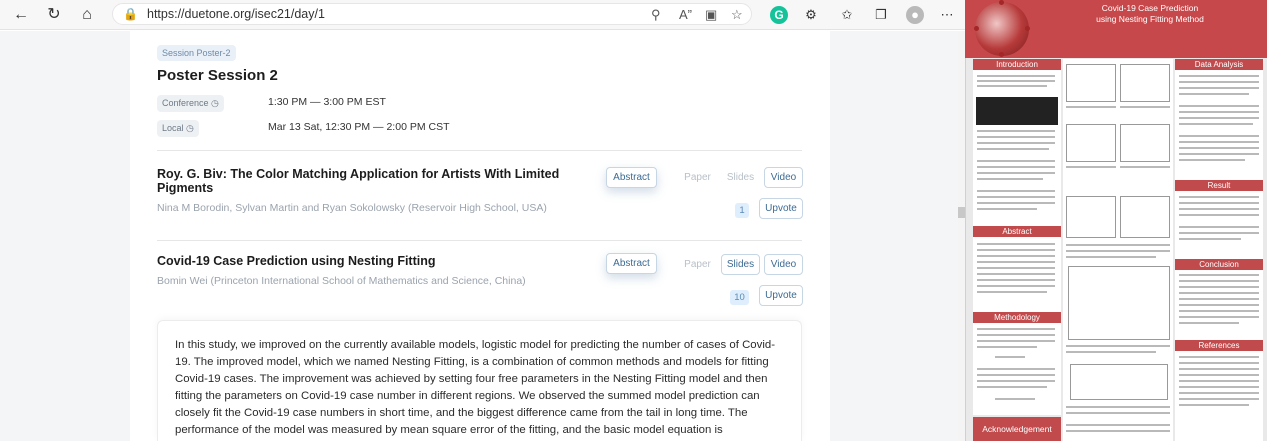 The width and height of the screenshot is (1267, 441). I want to click on scrollbar-thumb, so click(961, 212).